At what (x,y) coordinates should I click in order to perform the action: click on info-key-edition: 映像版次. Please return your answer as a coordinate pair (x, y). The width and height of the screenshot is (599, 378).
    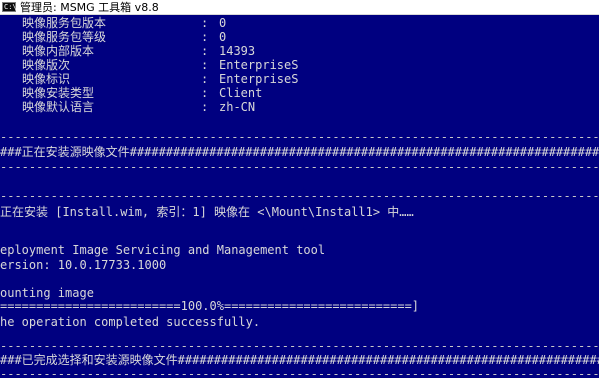
    Looking at the image, I should click on (46, 65).